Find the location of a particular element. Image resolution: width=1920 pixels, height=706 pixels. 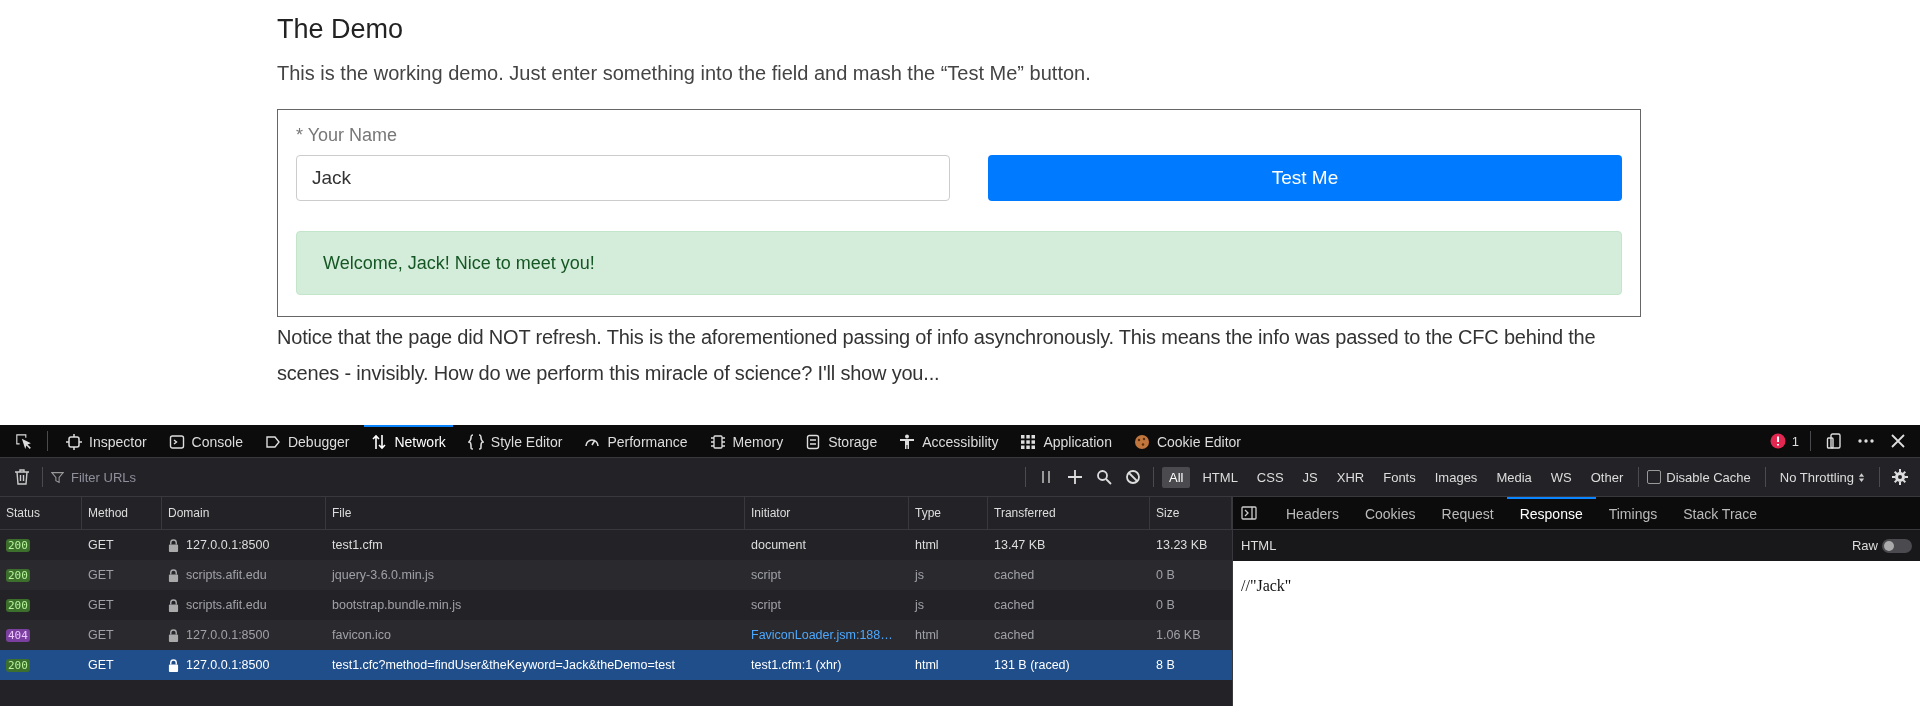

table-cell: document is located at coordinates (778, 545).